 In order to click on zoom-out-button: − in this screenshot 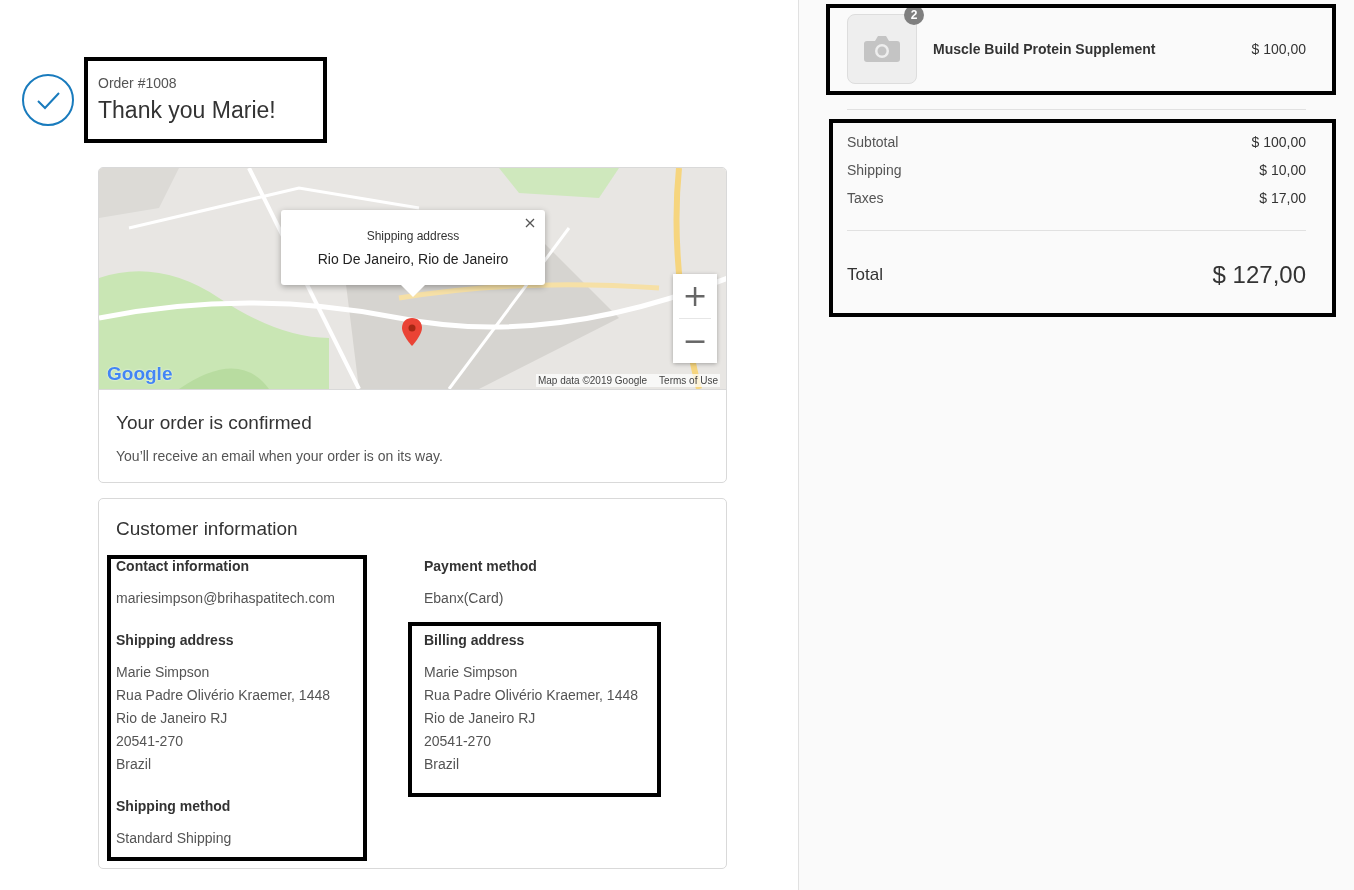, I will do `click(695, 341)`.